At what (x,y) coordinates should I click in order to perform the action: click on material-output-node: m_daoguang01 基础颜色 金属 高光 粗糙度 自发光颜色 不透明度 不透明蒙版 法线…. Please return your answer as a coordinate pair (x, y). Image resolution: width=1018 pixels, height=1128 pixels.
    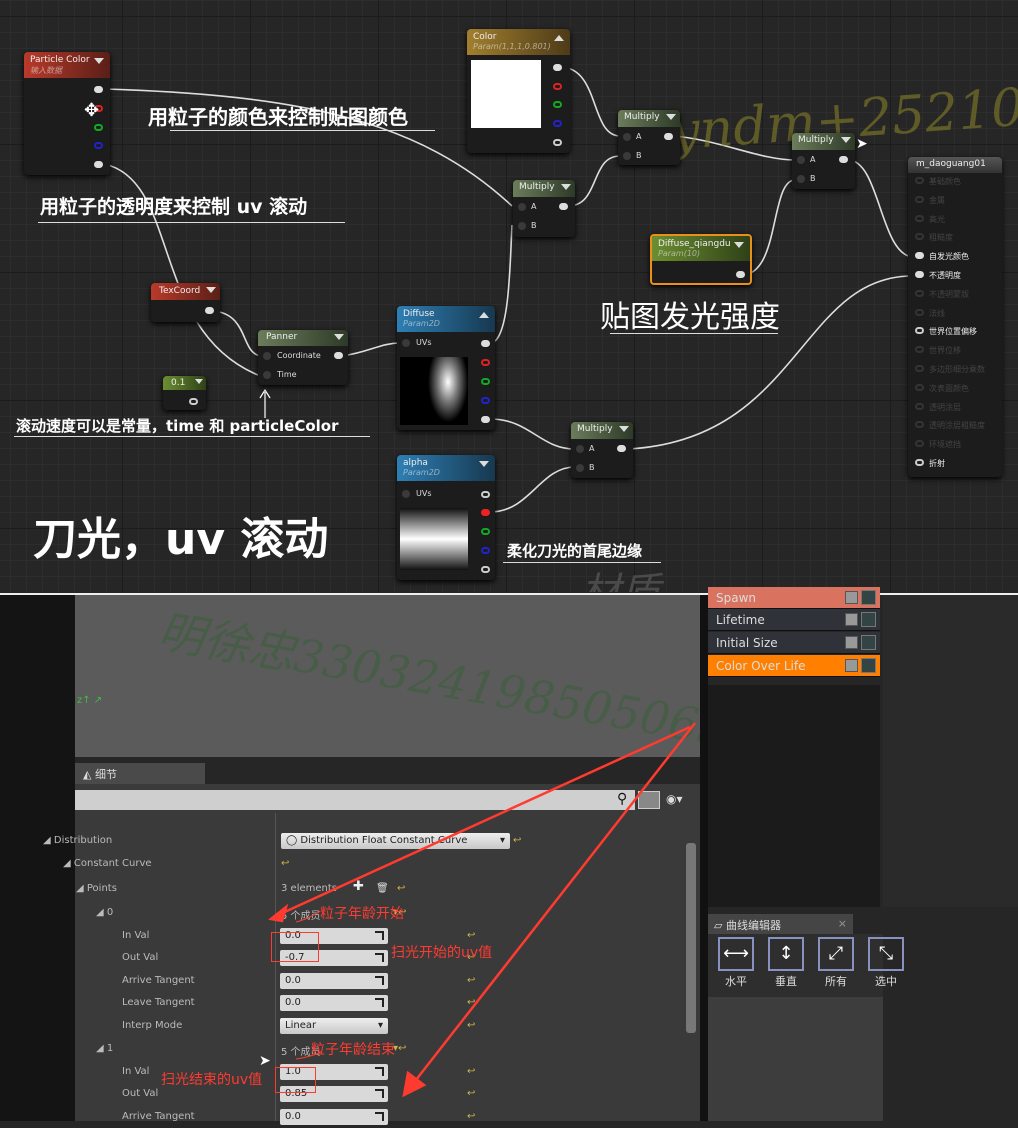
    Looking at the image, I should click on (955, 317).